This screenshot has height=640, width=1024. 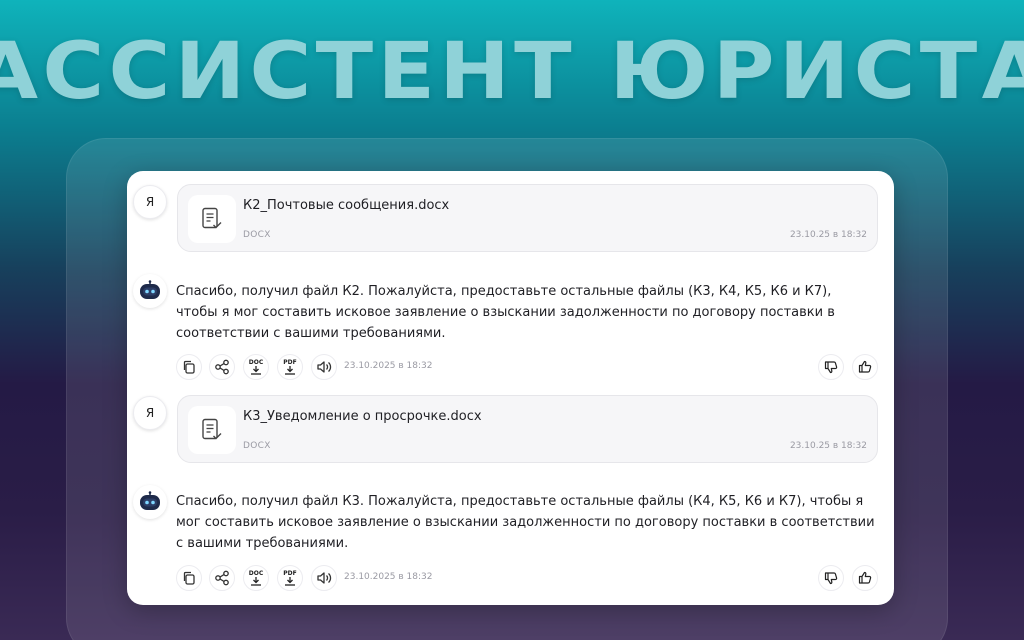 What do you see at coordinates (512, 72) in the screenshot?
I see `page-title: АССИСТЕНТ ЮРИСТА` at bounding box center [512, 72].